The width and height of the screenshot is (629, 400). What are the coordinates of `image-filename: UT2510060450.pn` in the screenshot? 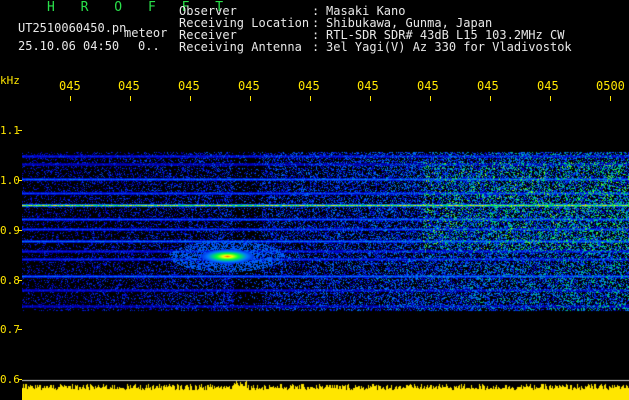 It's located at (72, 28).